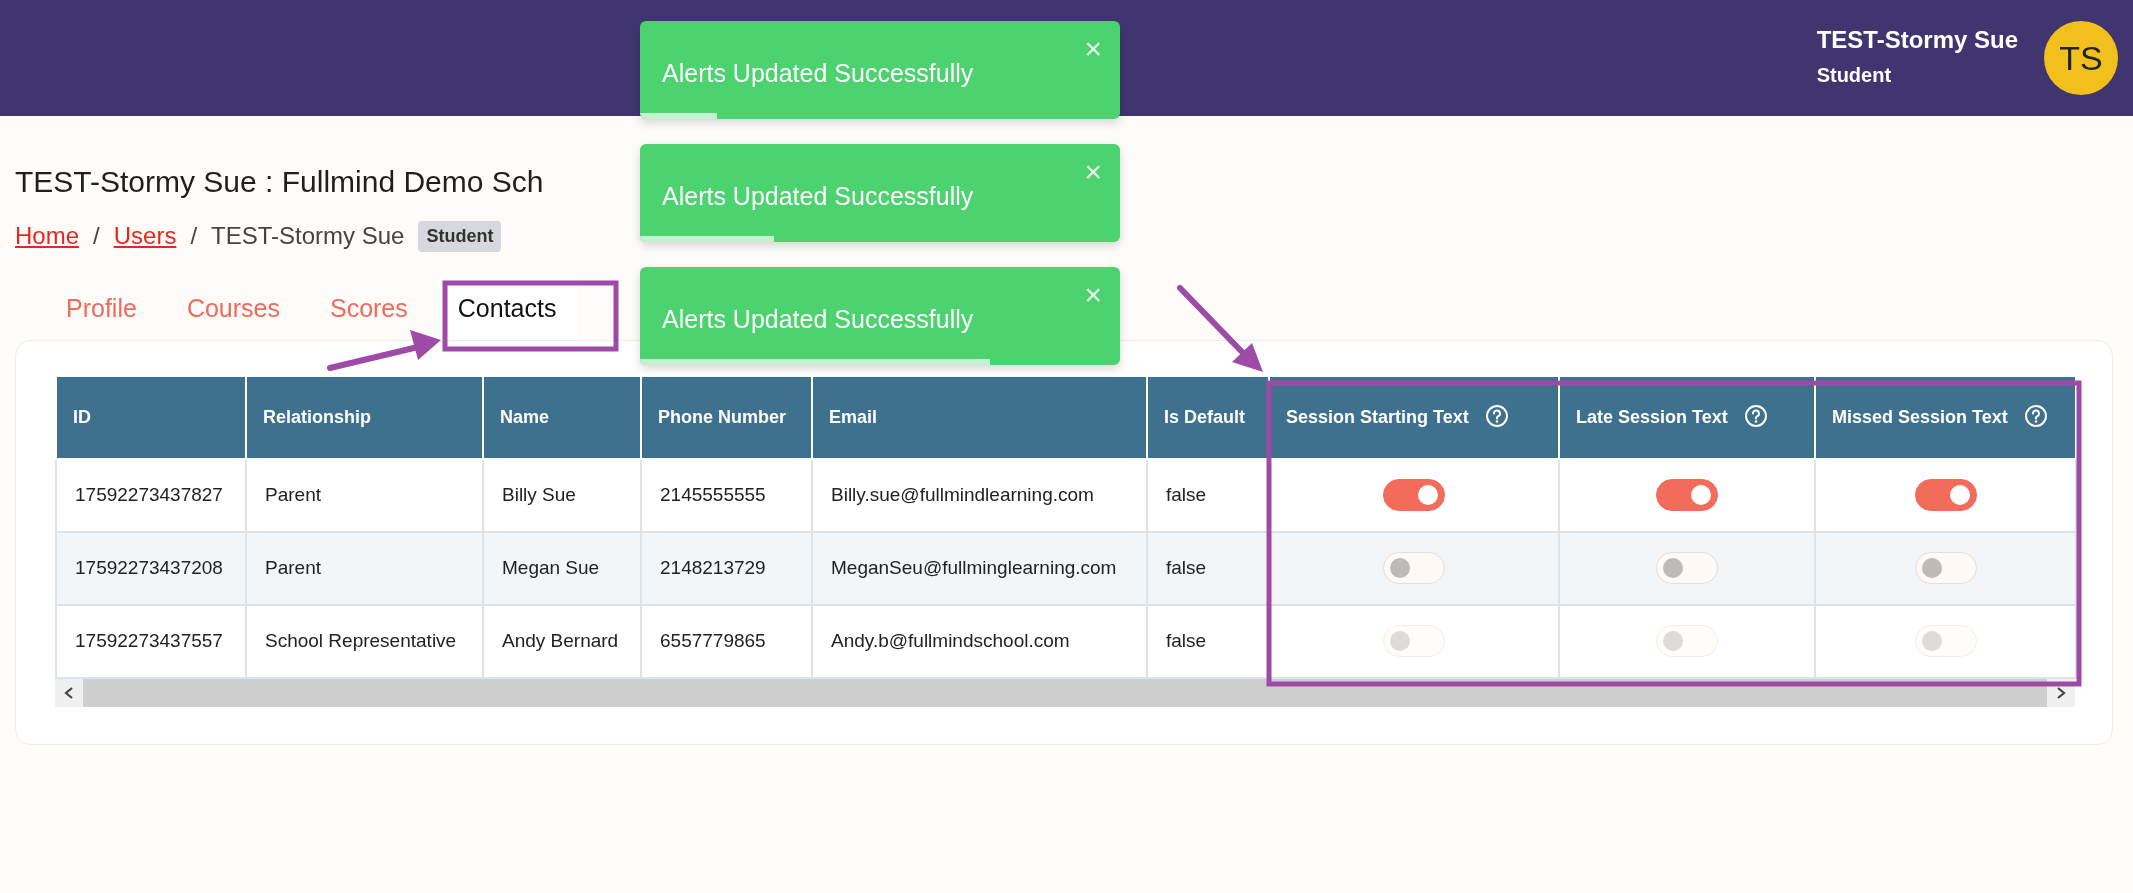 This screenshot has height=893, width=2133. Describe the element at coordinates (364, 641) in the screenshot. I see `table-cell: School Representative` at that location.